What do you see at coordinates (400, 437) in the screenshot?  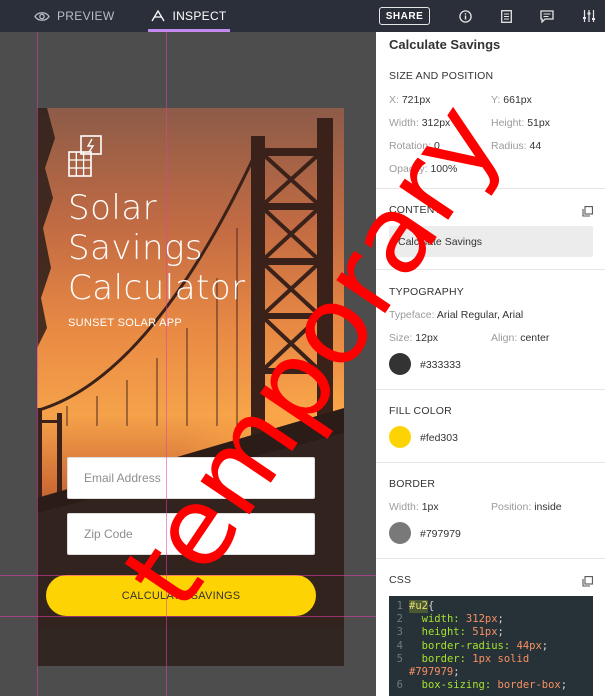 I see `fill-color-swatch` at bounding box center [400, 437].